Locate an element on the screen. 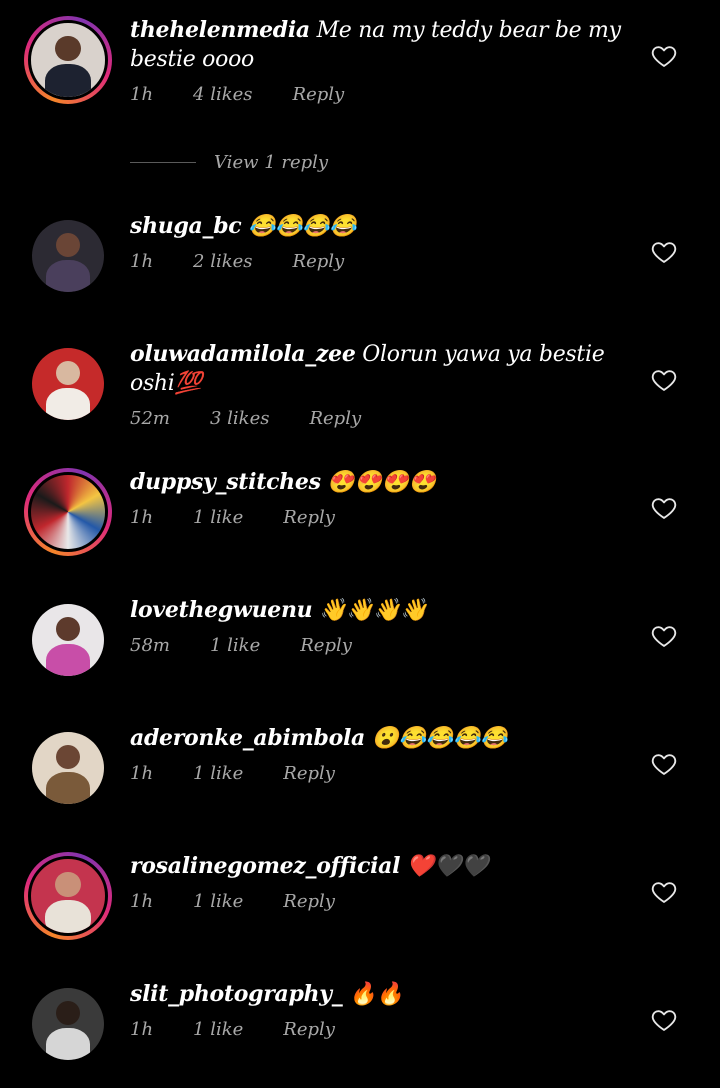 The height and width of the screenshot is (1088, 720). comment-username: slit_photography_ is located at coordinates (236, 994).